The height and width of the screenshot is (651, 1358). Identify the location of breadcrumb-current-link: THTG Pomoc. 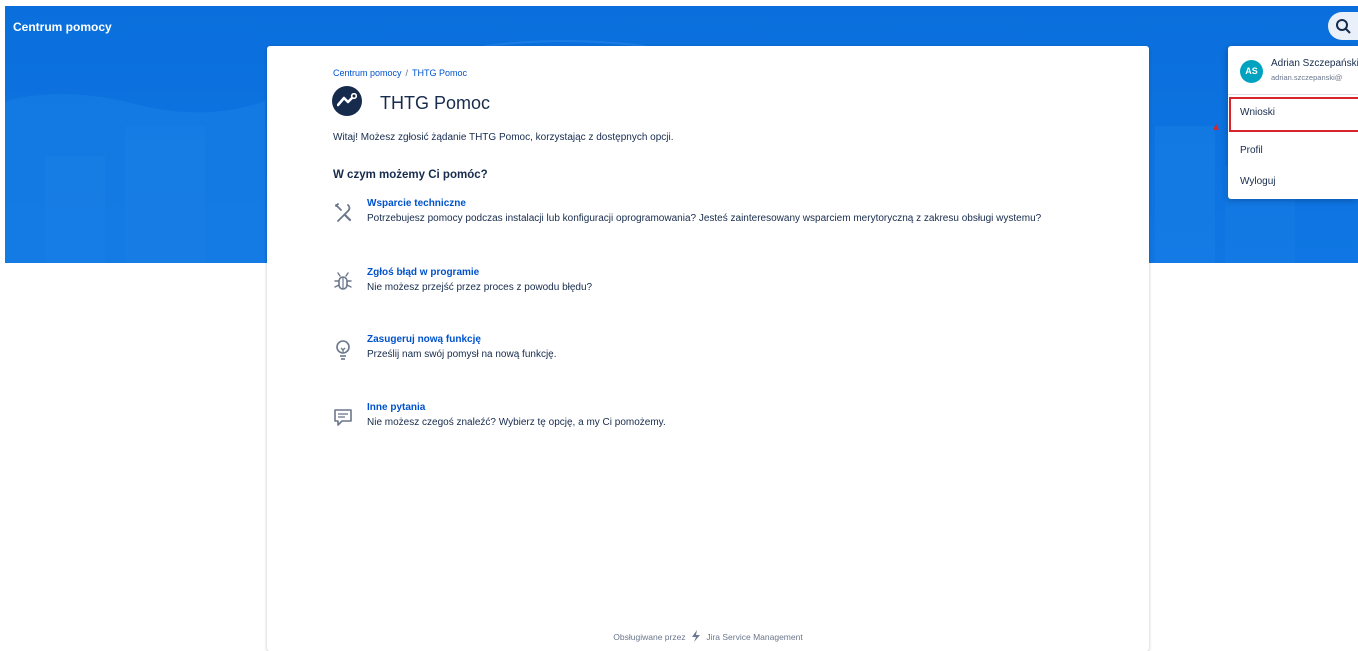
(439, 73).